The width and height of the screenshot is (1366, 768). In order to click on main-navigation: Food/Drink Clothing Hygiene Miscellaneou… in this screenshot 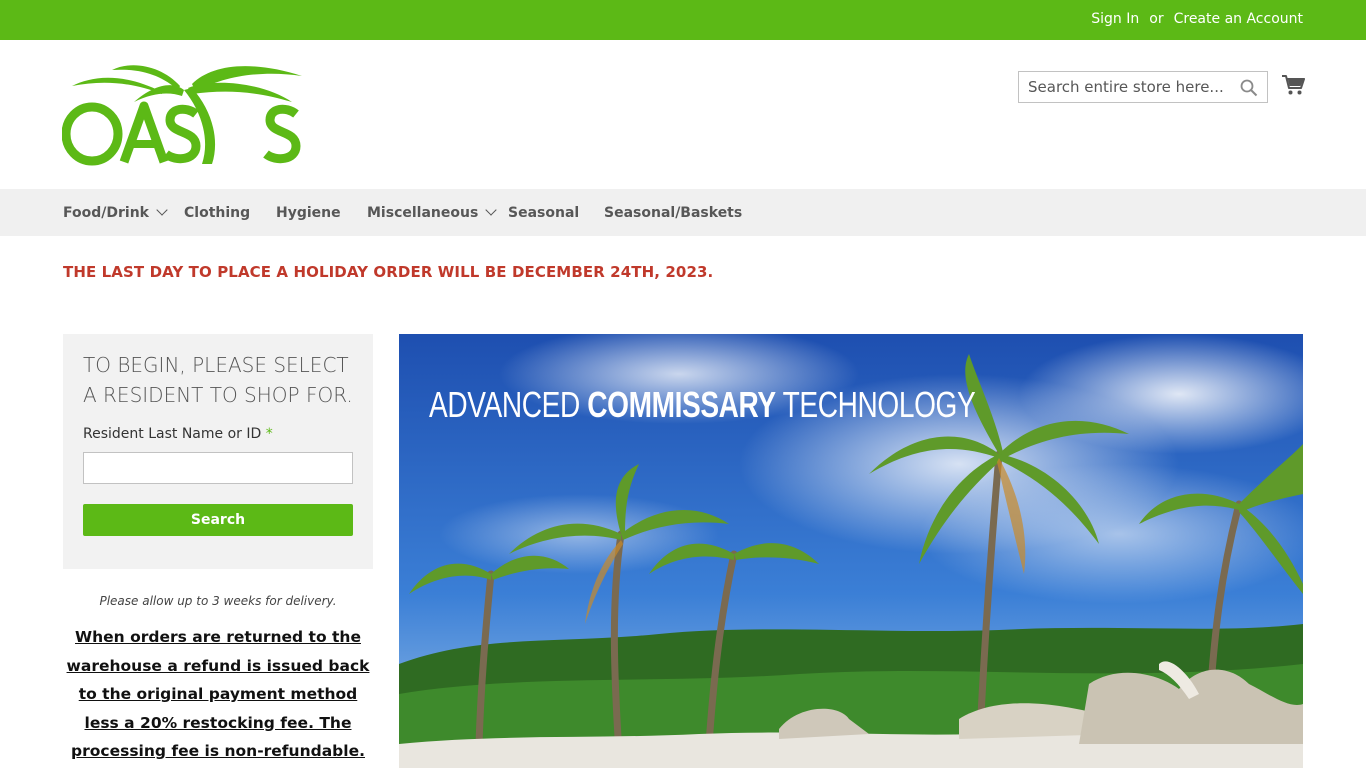, I will do `click(683, 212)`.